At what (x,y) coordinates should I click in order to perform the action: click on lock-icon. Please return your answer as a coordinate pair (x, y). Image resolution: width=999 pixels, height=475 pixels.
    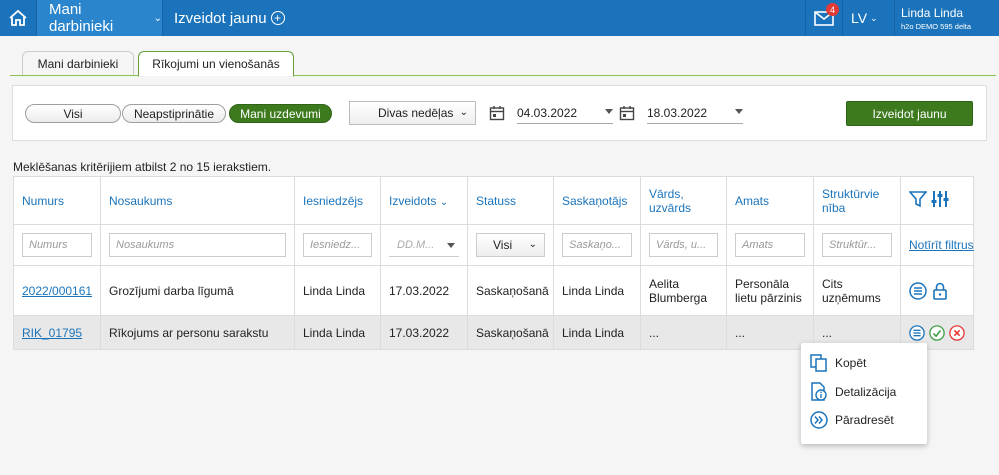
    Looking at the image, I should click on (940, 291).